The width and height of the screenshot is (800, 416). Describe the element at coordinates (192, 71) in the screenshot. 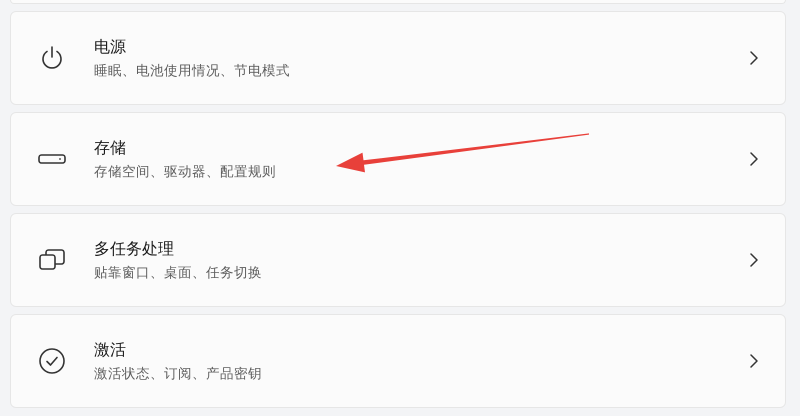

I see `item-description: 睡眠、电池使用情况、节电模式` at that location.